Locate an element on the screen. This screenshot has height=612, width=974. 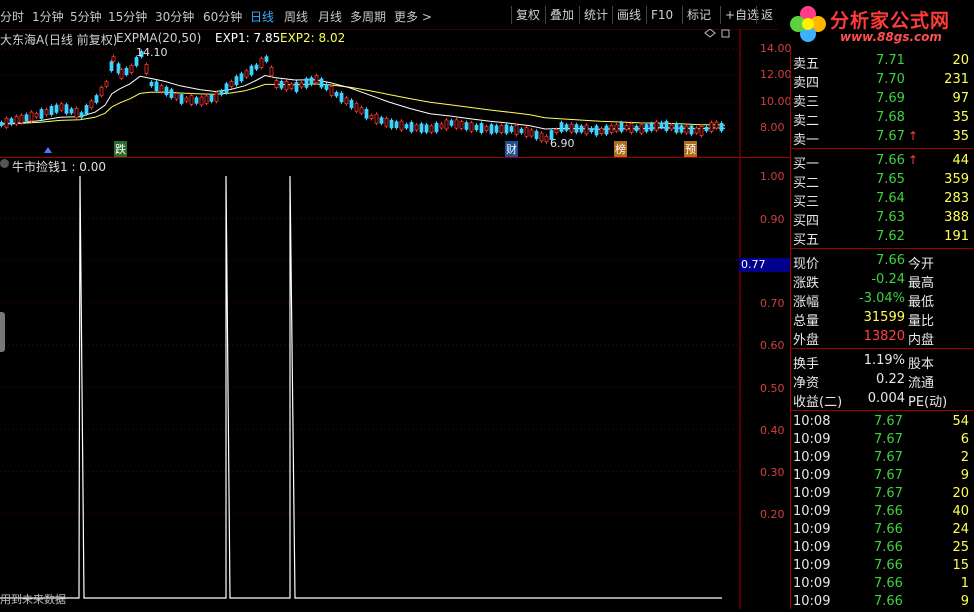
level-price: 7.62 is located at coordinates (890, 236).